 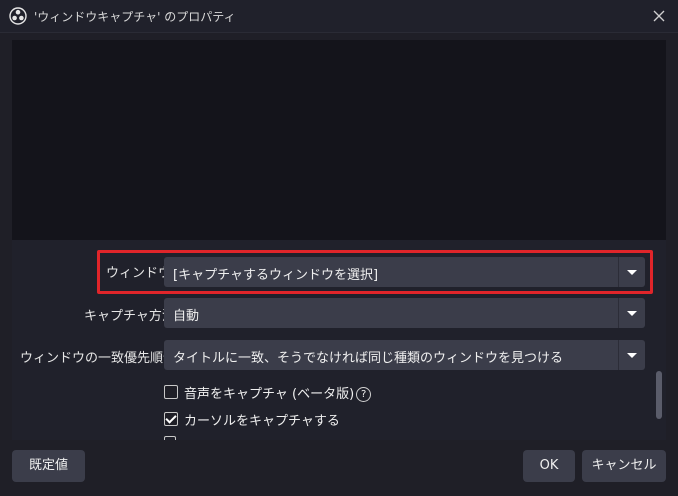 I want to click on scrollbar-thumb, so click(x=659, y=395).